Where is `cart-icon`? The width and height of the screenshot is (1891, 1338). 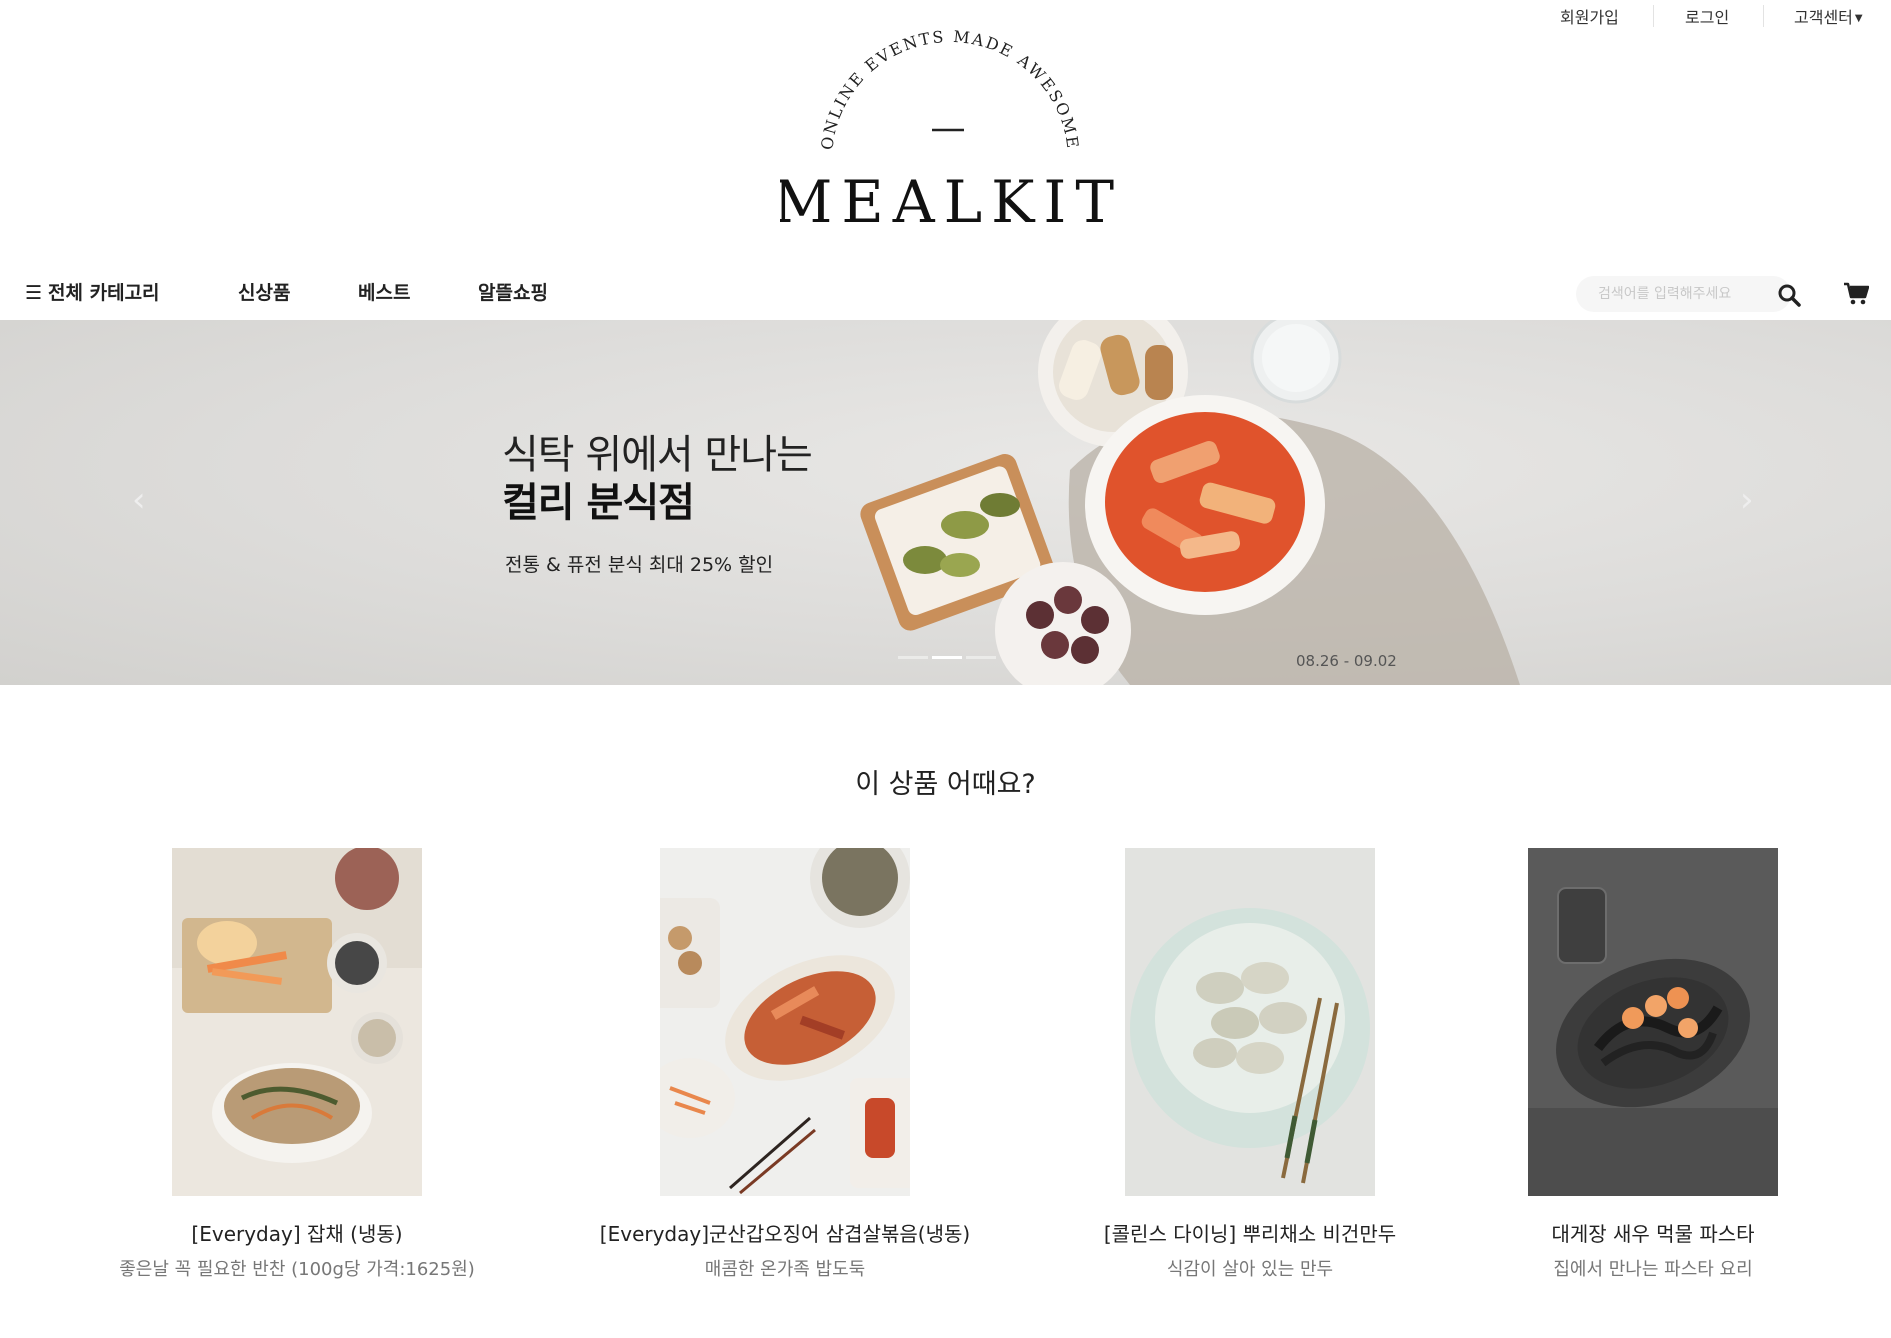 cart-icon is located at coordinates (1856, 294).